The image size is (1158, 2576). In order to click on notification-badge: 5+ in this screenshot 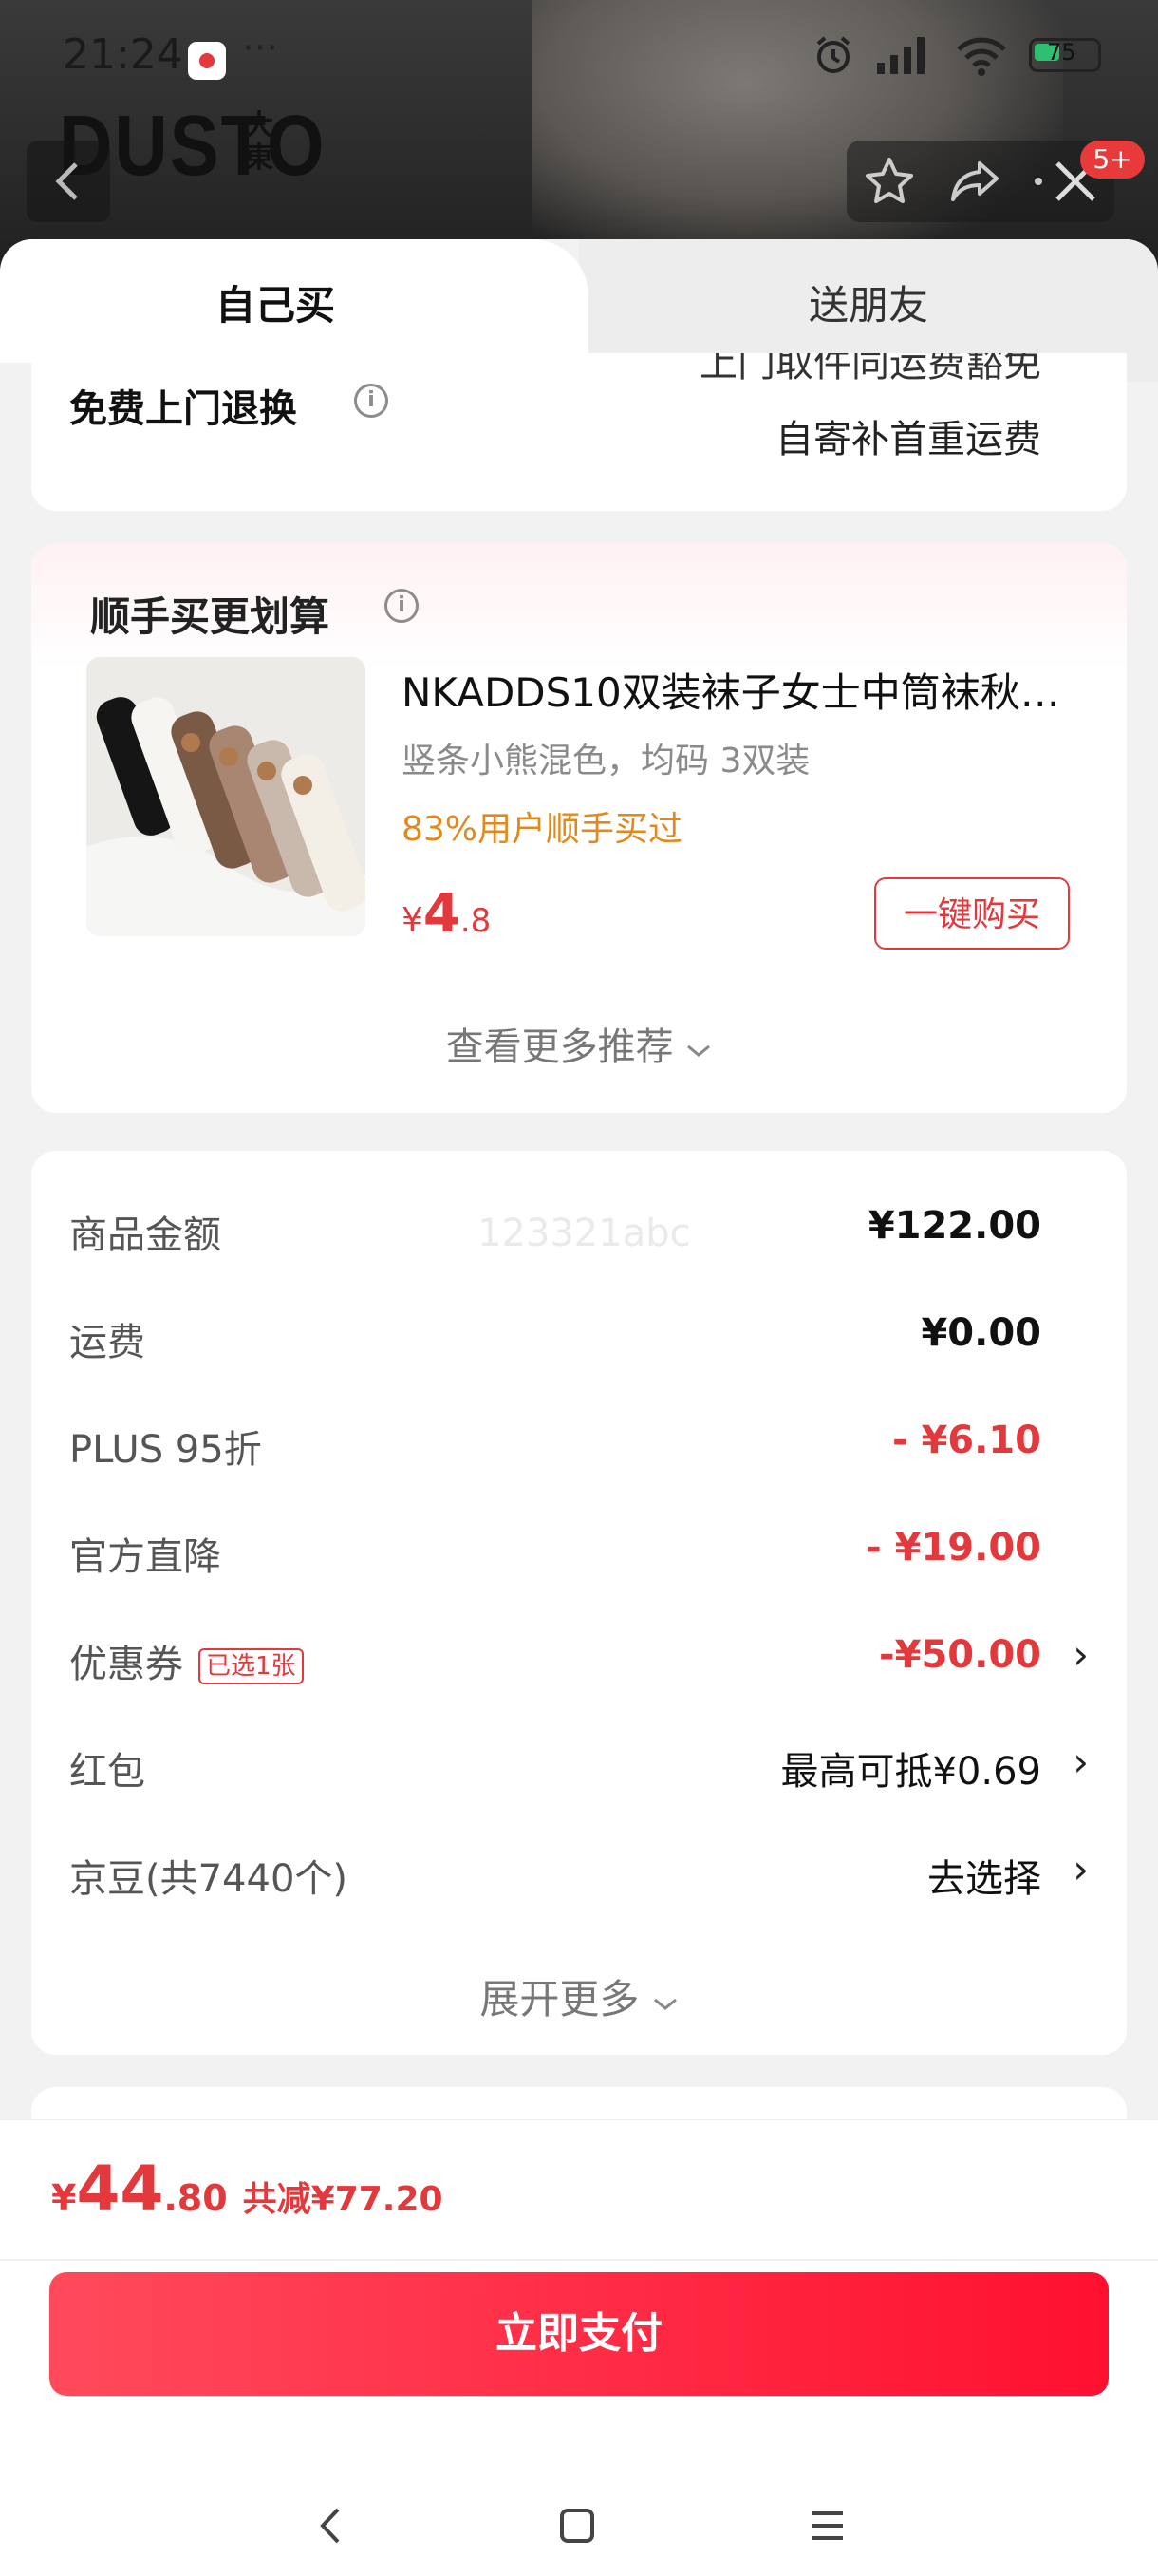, I will do `click(1112, 160)`.